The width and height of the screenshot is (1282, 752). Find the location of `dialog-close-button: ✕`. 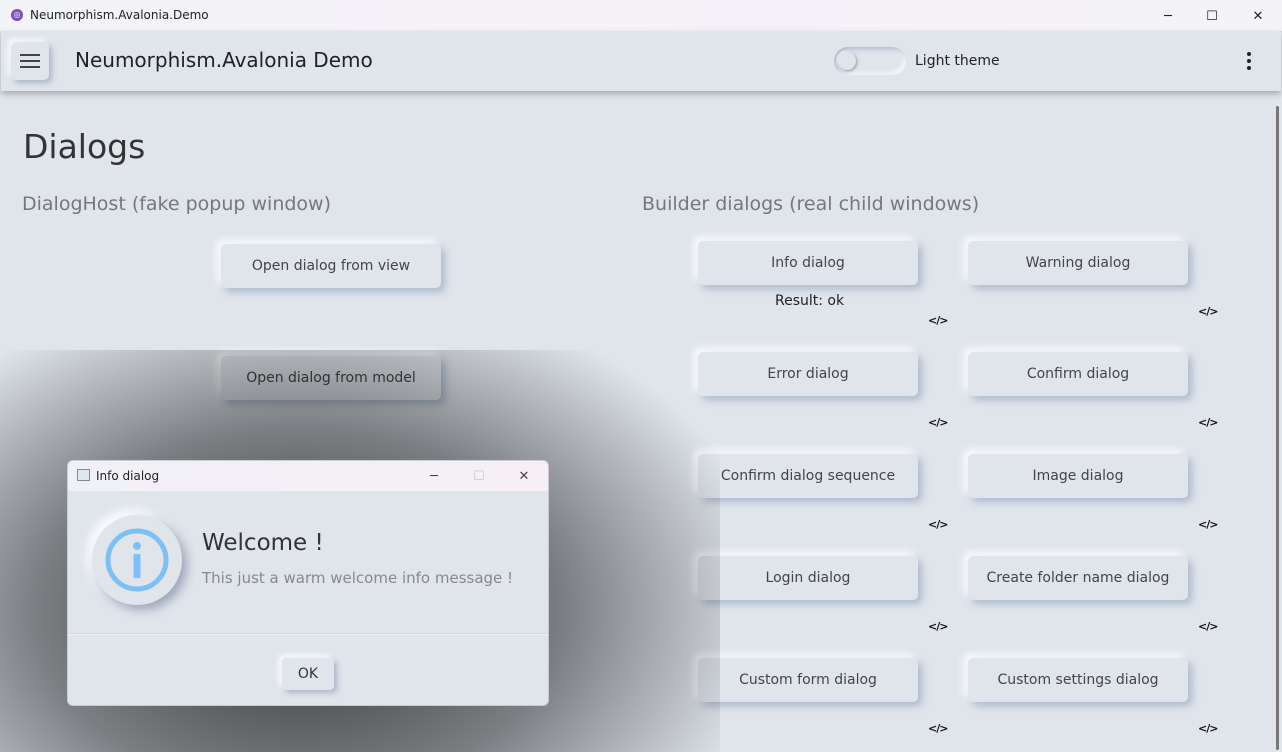

dialog-close-button: ✕ is located at coordinates (524, 476).